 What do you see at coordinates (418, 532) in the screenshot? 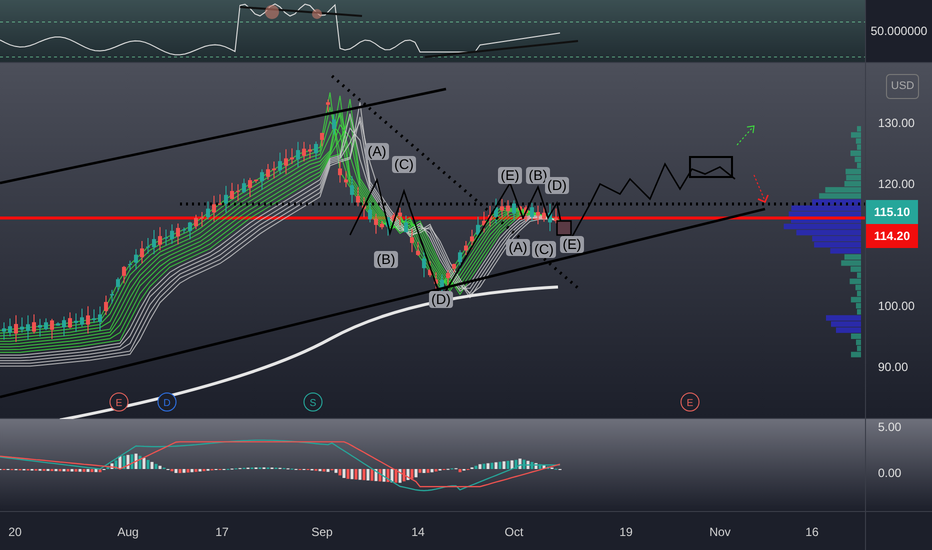
I see `time-label: 14` at bounding box center [418, 532].